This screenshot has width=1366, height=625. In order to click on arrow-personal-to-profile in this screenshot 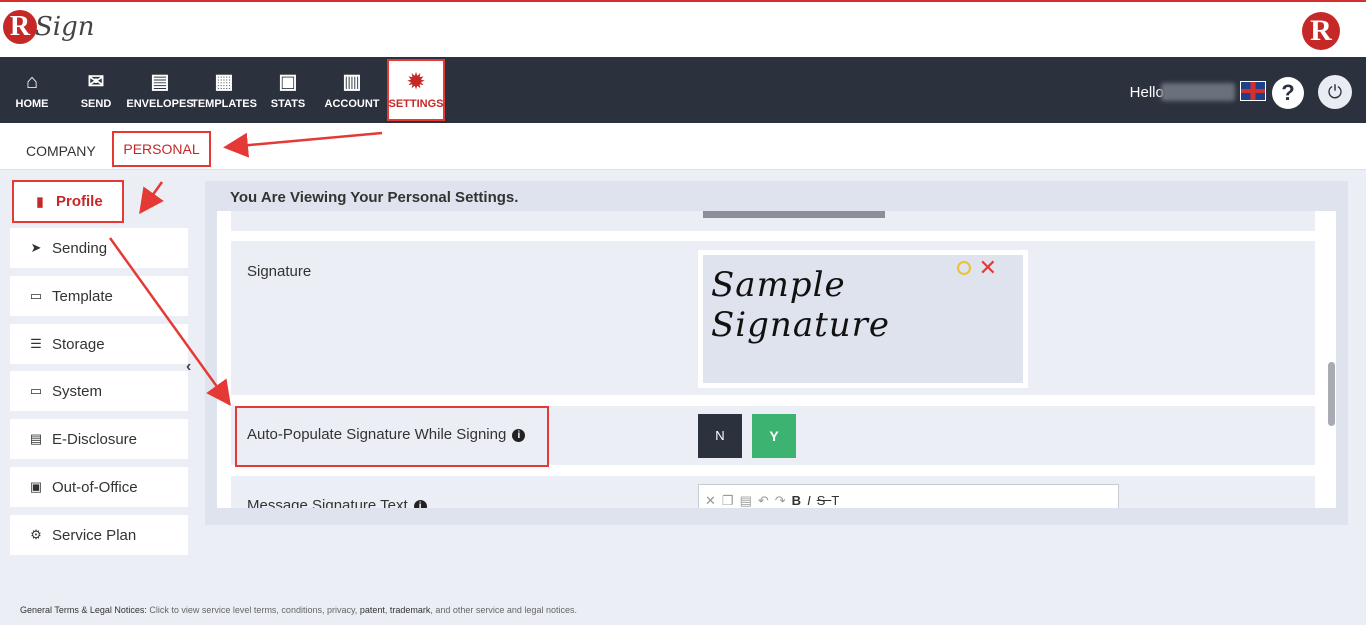, I will do `click(151, 198)`.